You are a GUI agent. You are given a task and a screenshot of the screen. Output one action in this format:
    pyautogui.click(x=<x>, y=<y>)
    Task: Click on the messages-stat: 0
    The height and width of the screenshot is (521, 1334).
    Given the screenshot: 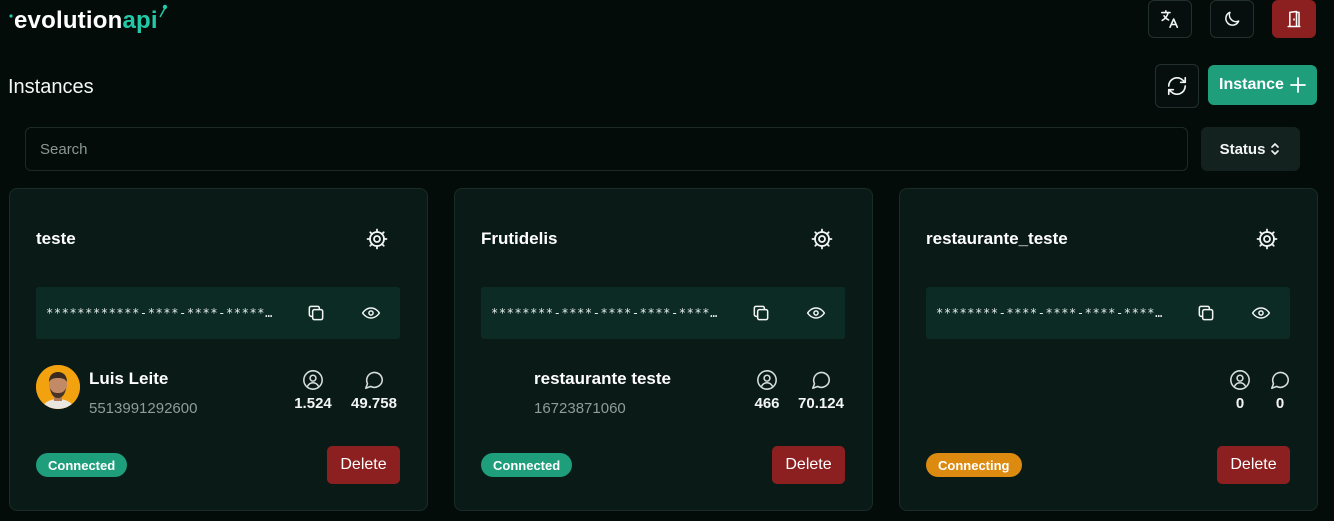 What is the action you would take?
    pyautogui.click(x=1280, y=390)
    